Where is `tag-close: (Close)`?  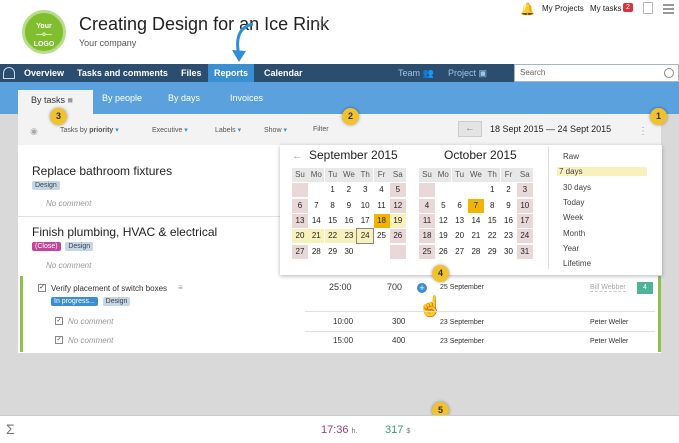
tag-close: (Close) is located at coordinates (46, 246).